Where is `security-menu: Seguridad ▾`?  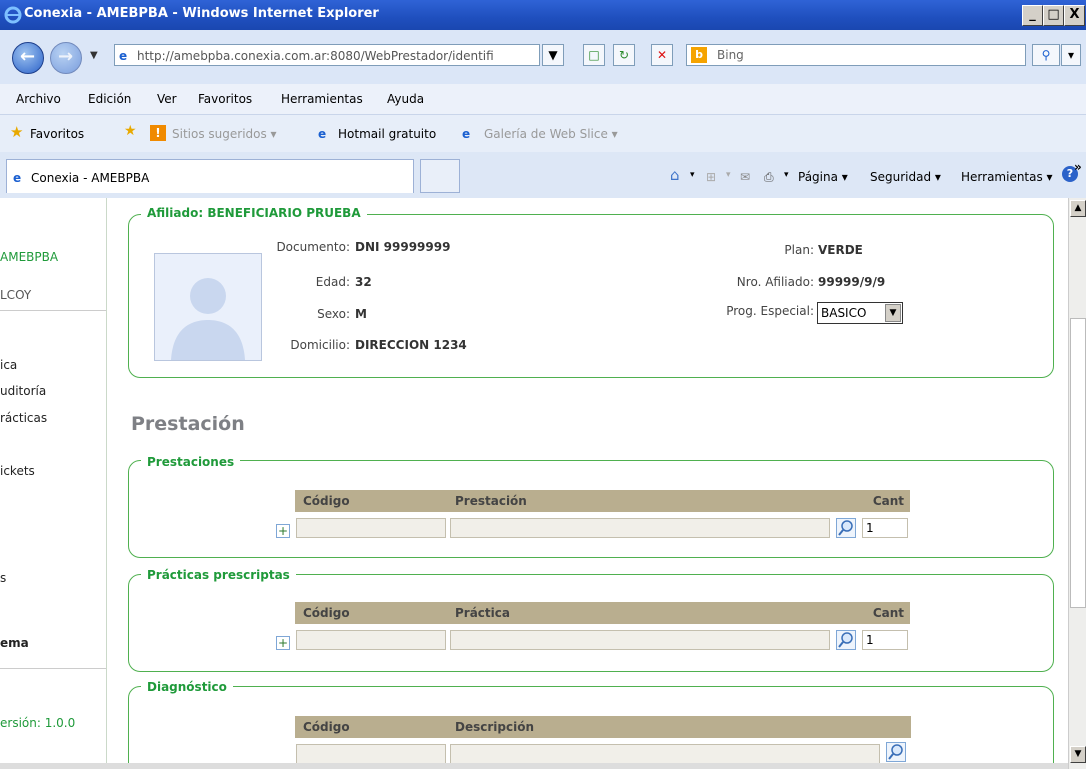 security-menu: Seguridad ▾ is located at coordinates (905, 177).